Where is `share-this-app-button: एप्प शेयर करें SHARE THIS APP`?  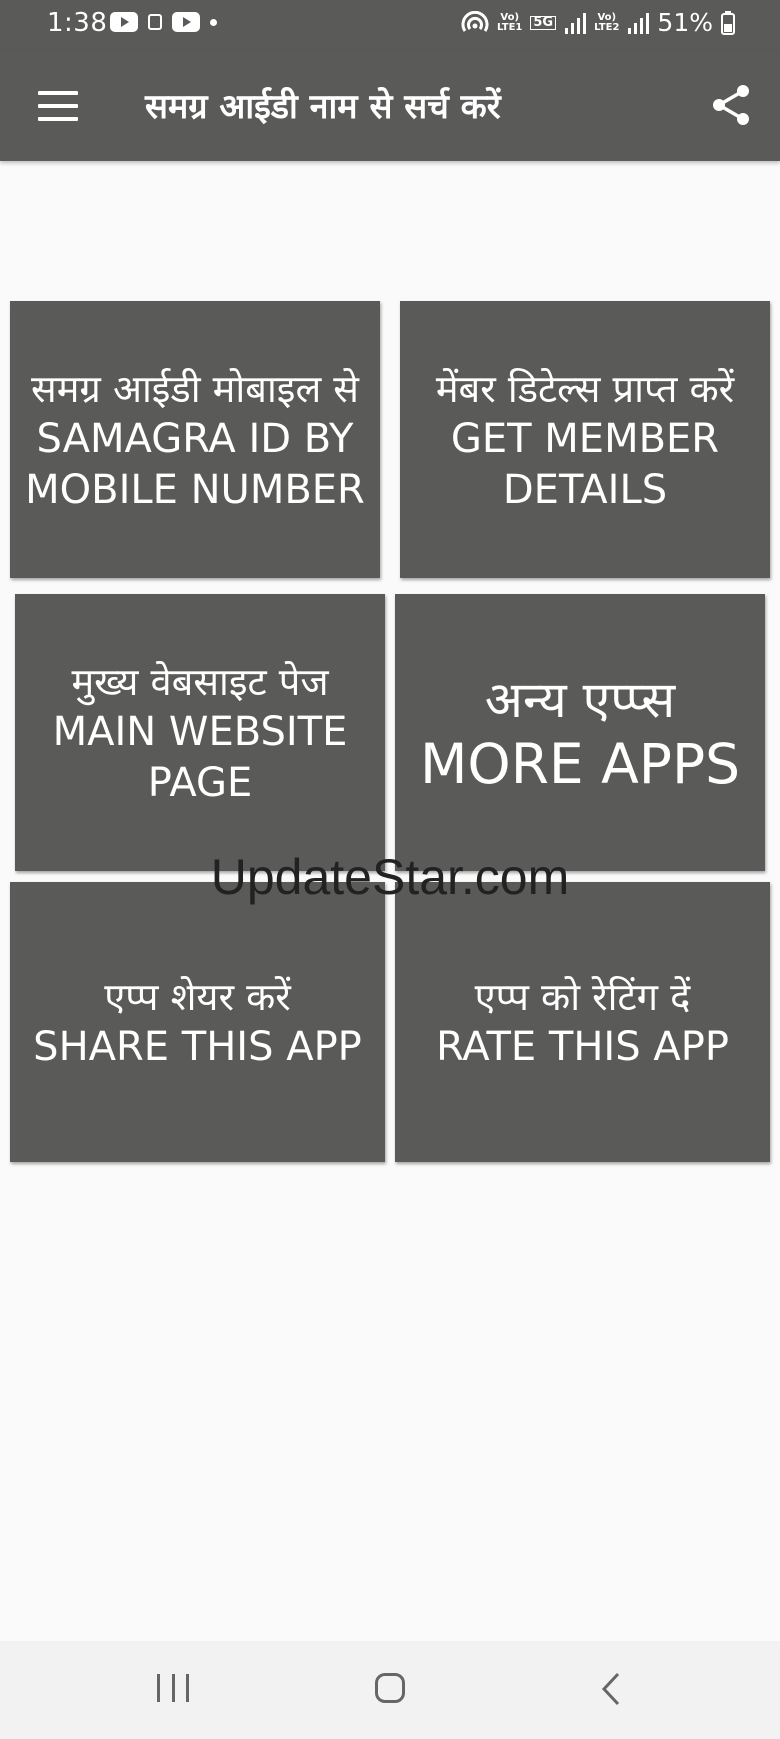
share-this-app-button: एप्प शेयर करें SHARE THIS APP is located at coordinates (197, 1022).